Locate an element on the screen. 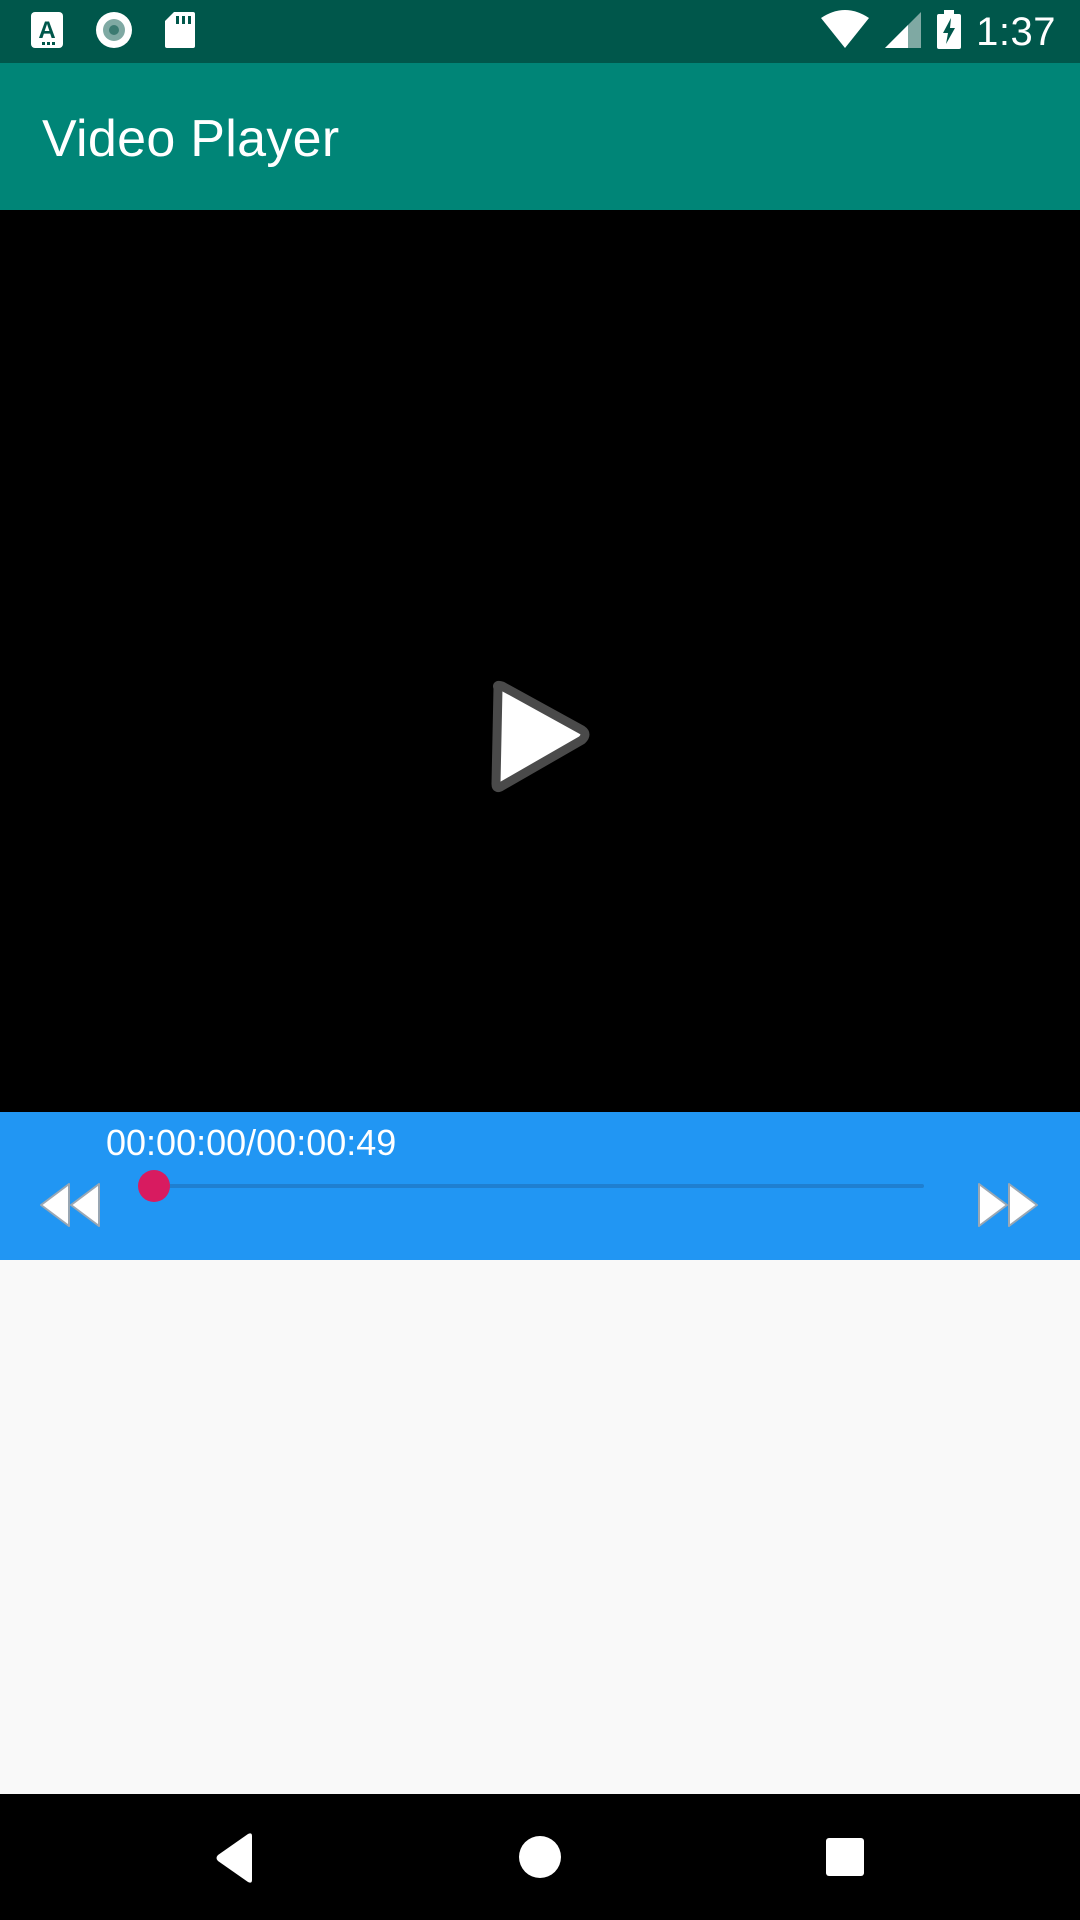 This screenshot has height=1920, width=1080. seek-bar is located at coordinates (539, 1186).